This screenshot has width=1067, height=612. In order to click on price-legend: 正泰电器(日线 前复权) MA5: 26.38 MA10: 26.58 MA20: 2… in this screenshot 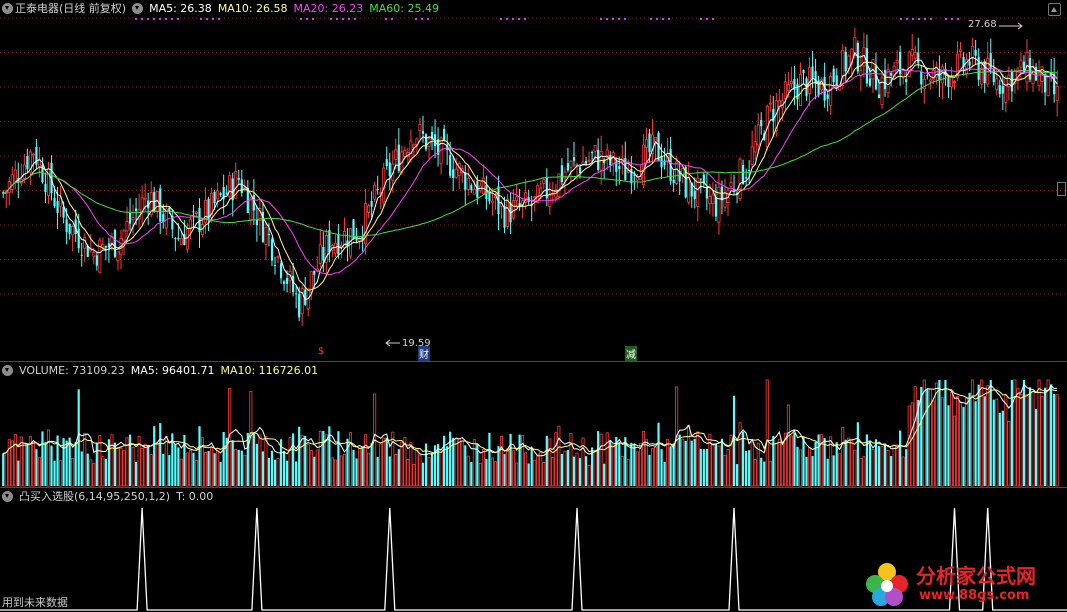, I will do `click(223, 9)`.